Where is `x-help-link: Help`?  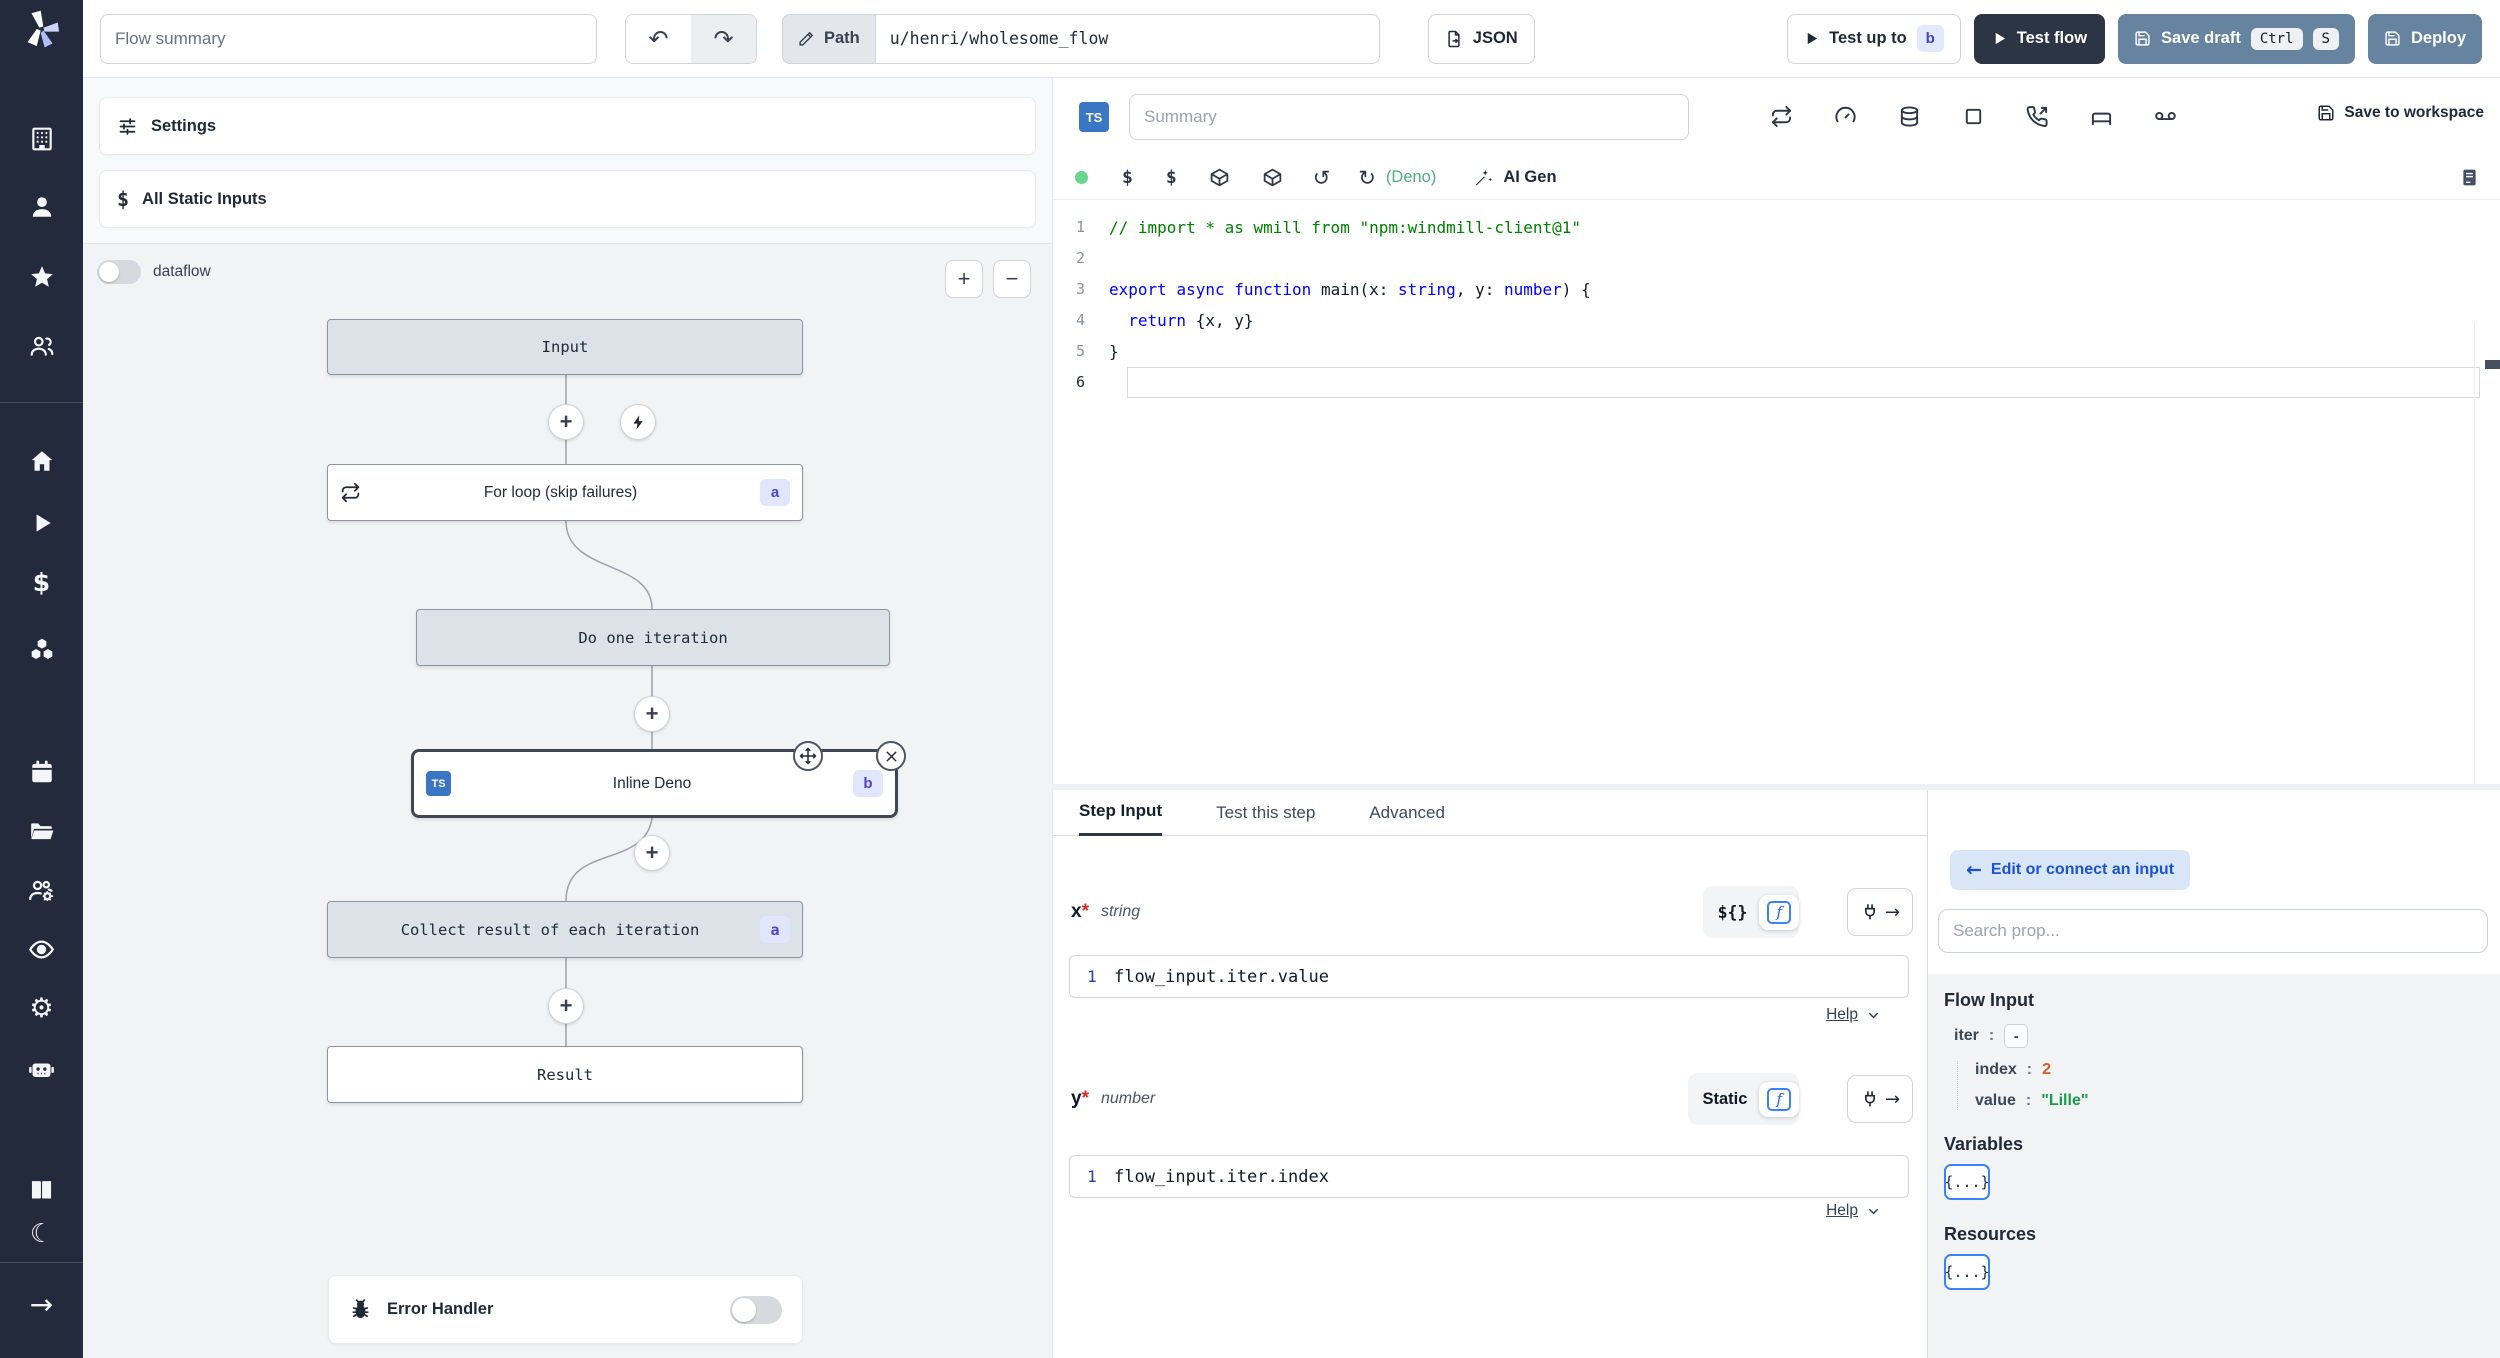
x-help-link: Help is located at coordinates (1853, 1015).